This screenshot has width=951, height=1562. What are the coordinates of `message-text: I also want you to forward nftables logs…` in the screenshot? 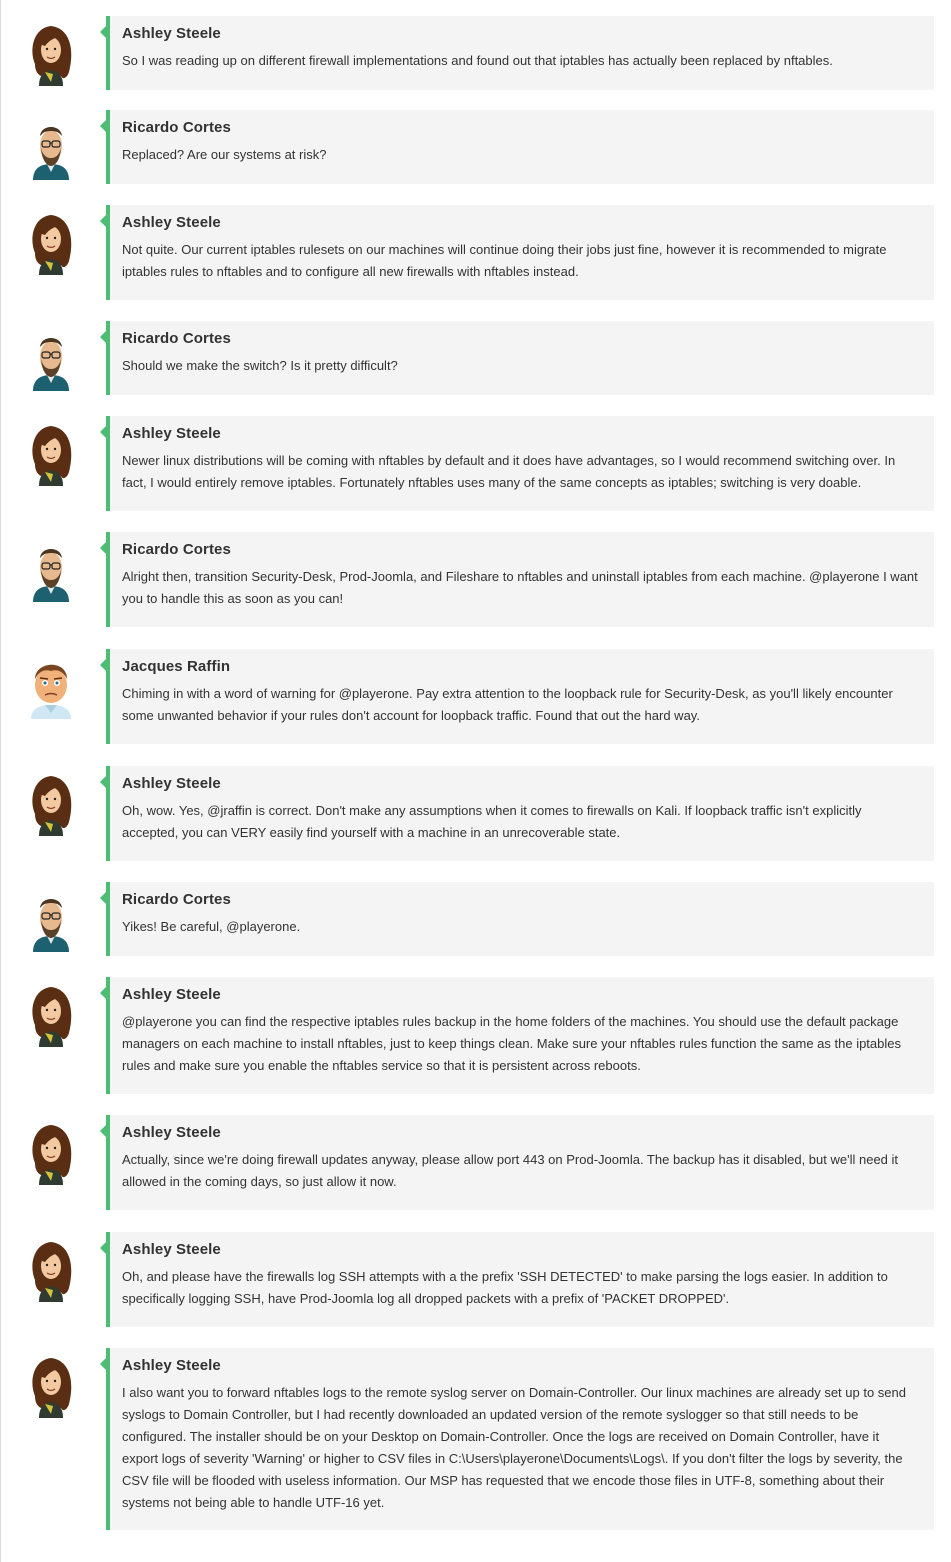 It's located at (514, 1447).